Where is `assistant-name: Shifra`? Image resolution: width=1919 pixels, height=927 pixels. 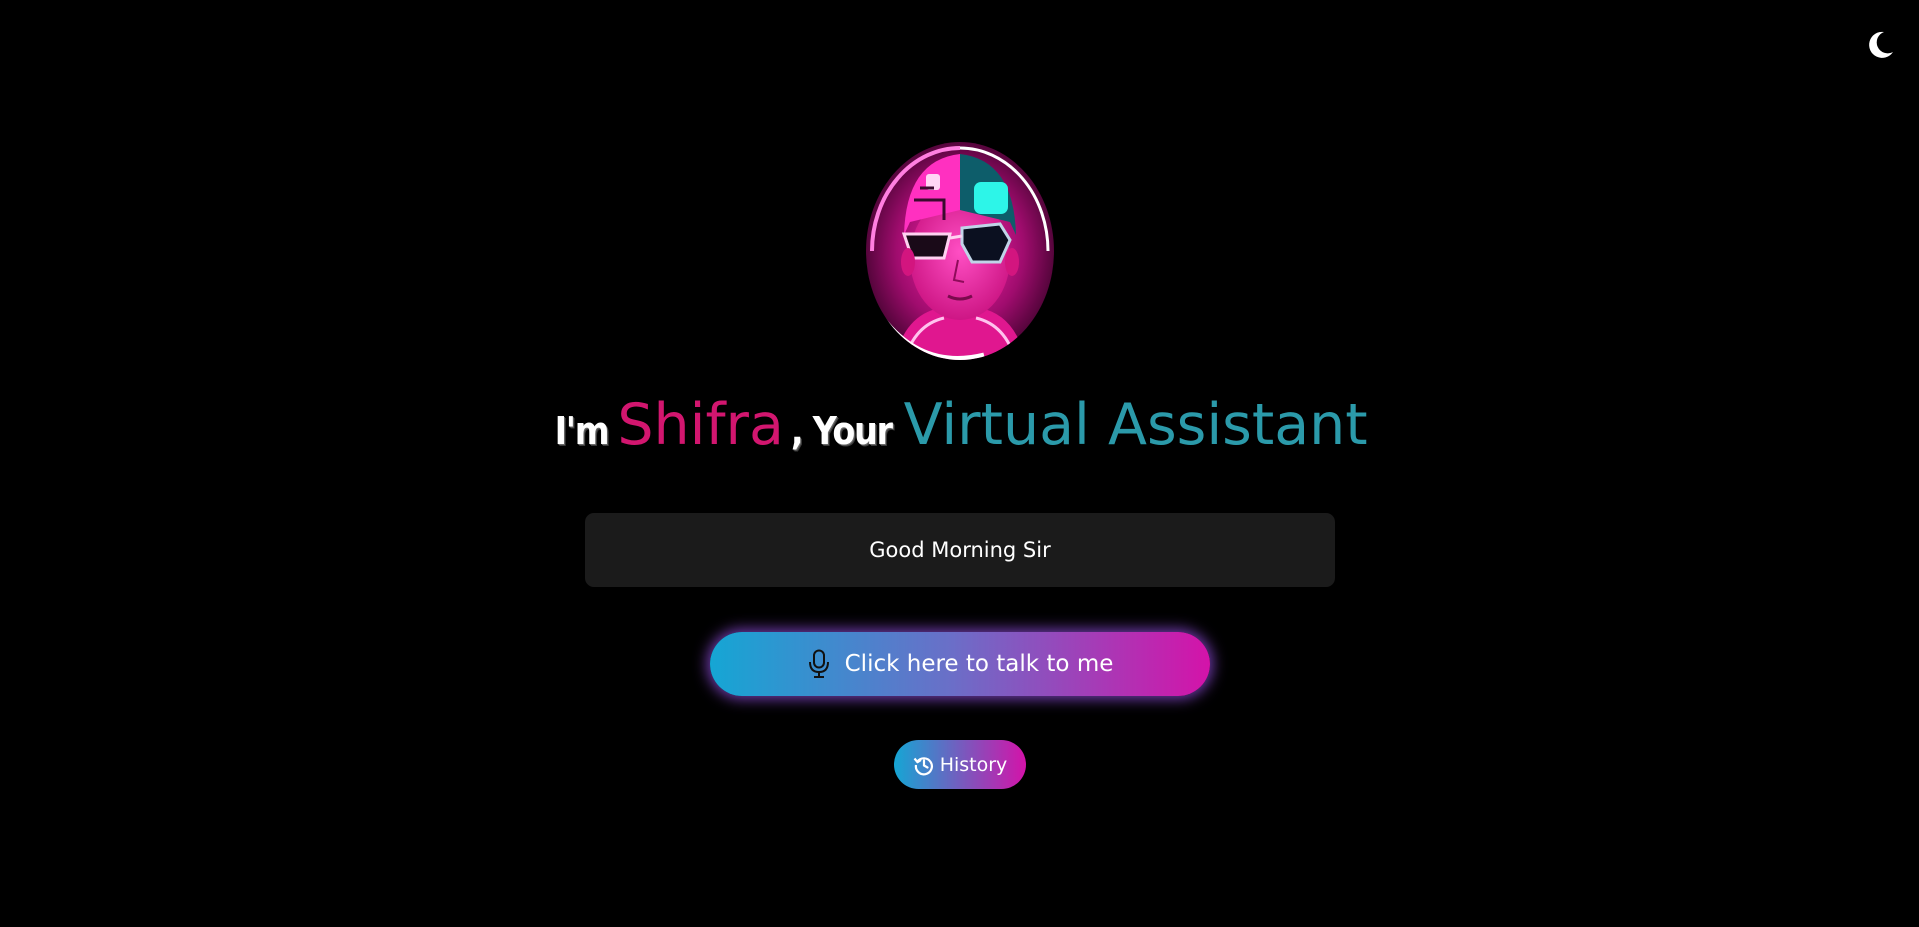 assistant-name: Shifra is located at coordinates (700, 425).